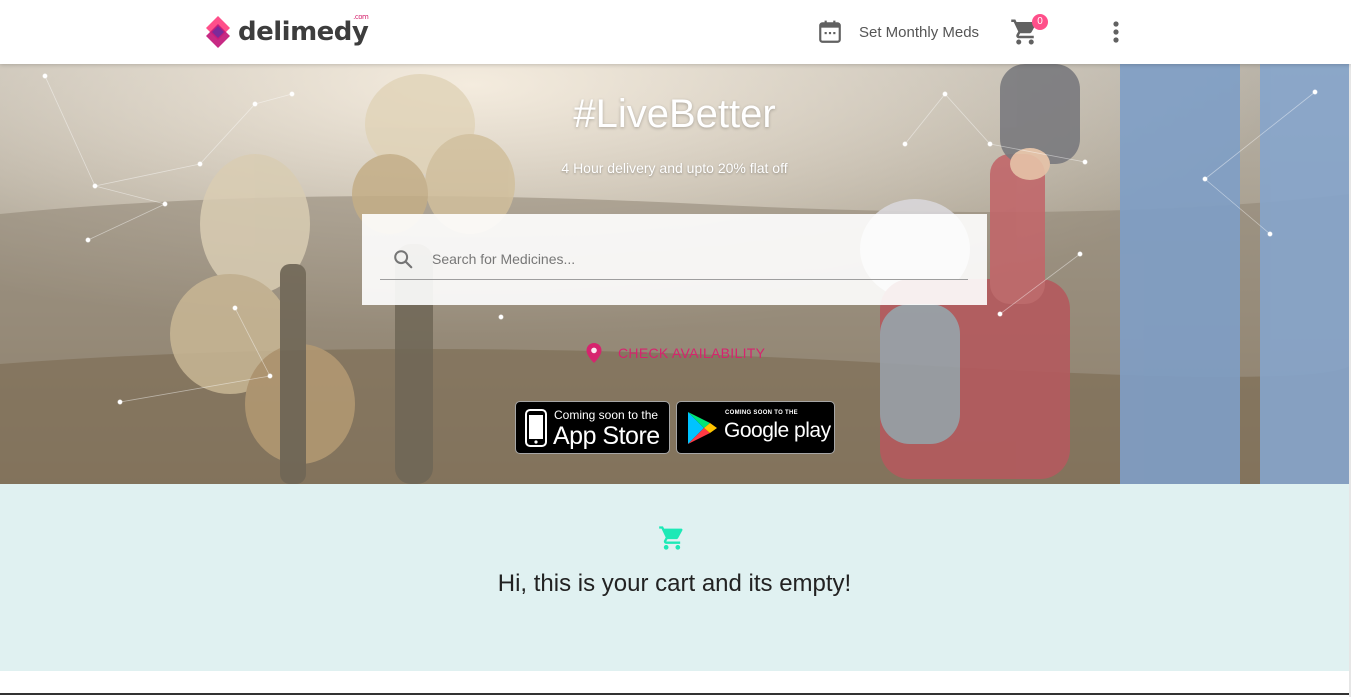 This screenshot has width=1351, height=697. I want to click on more-vert-icon, so click(1116, 32).